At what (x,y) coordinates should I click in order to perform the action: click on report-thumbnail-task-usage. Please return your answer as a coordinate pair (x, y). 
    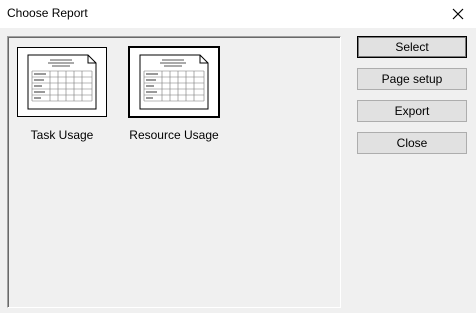
    Looking at the image, I should click on (62, 82).